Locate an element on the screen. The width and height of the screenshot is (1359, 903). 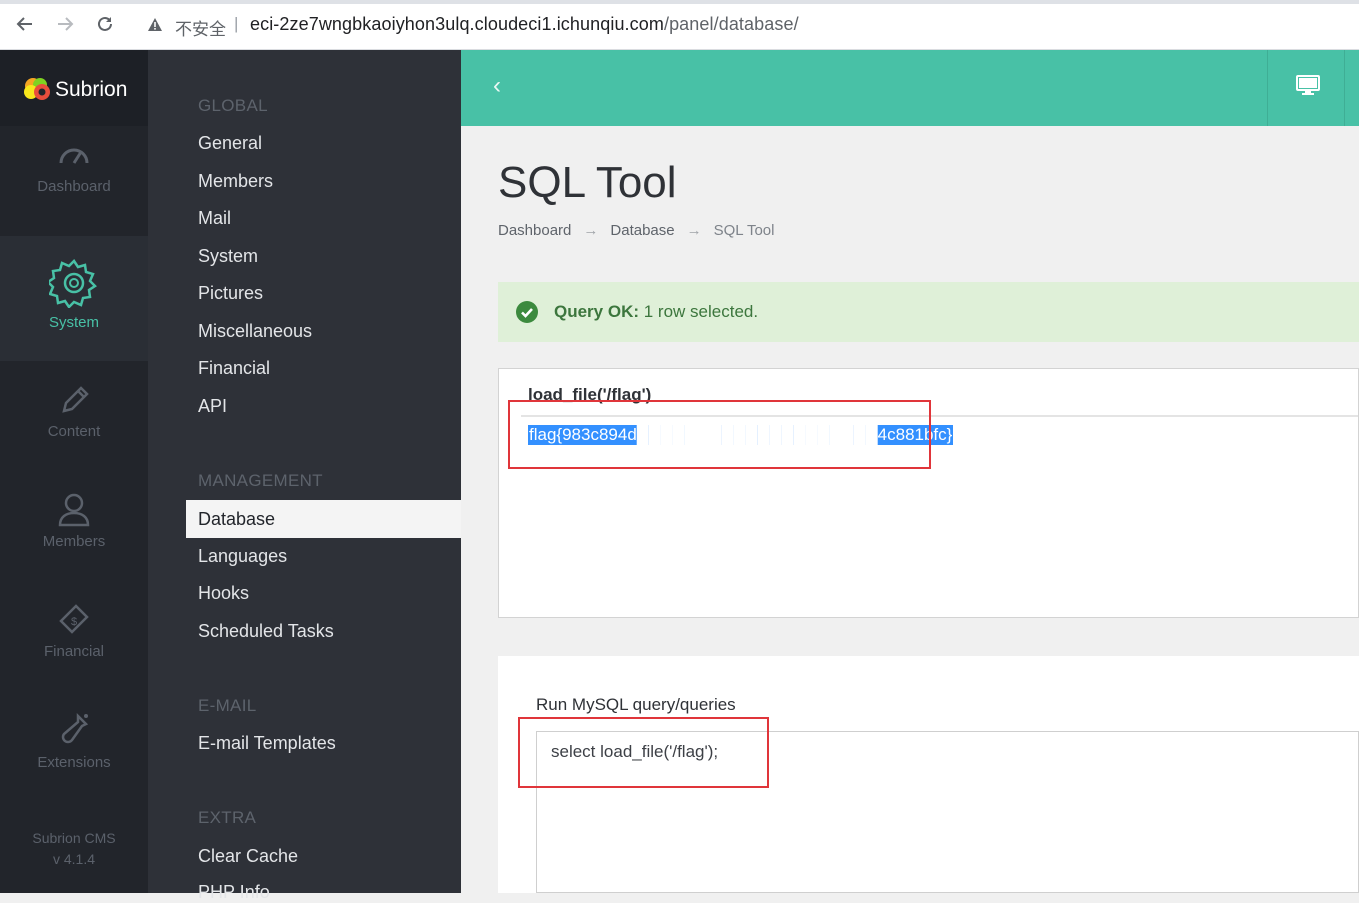
nav-extensions-label: Extensions is located at coordinates (74, 762).